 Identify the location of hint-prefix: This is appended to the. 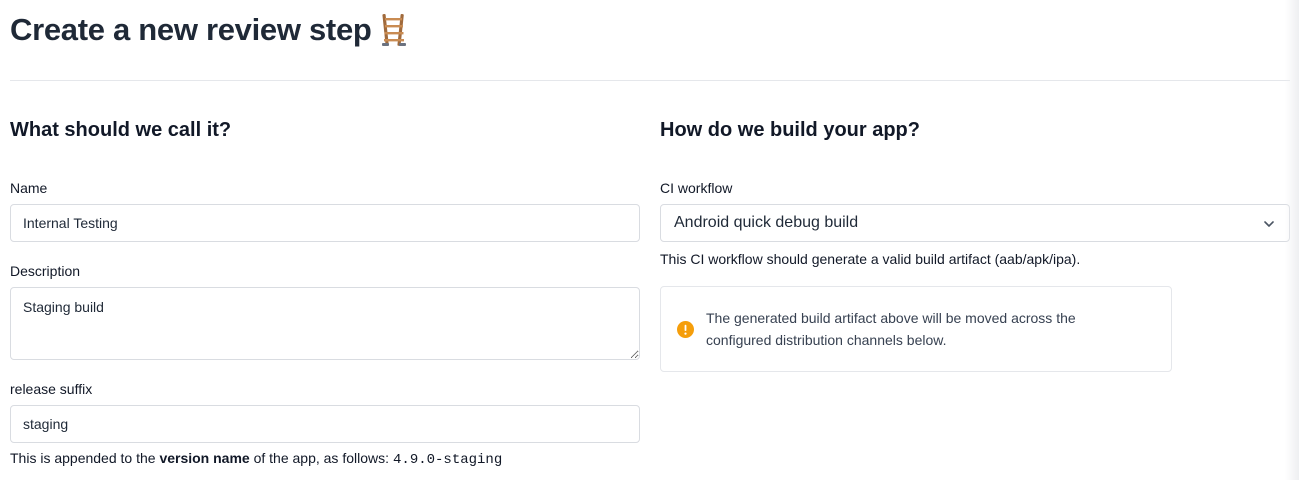
(85, 458).